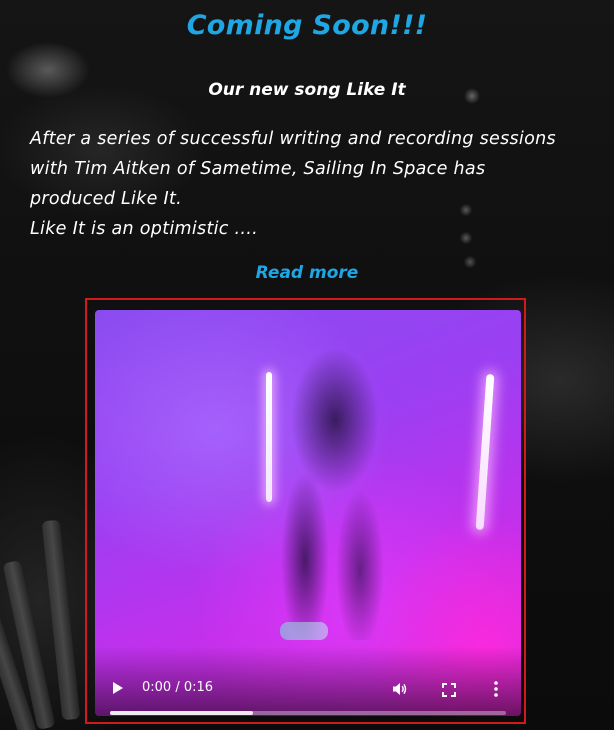 Image resolution: width=614 pixels, height=730 pixels. Describe the element at coordinates (400, 689) in the screenshot. I see `volume-icon` at that location.